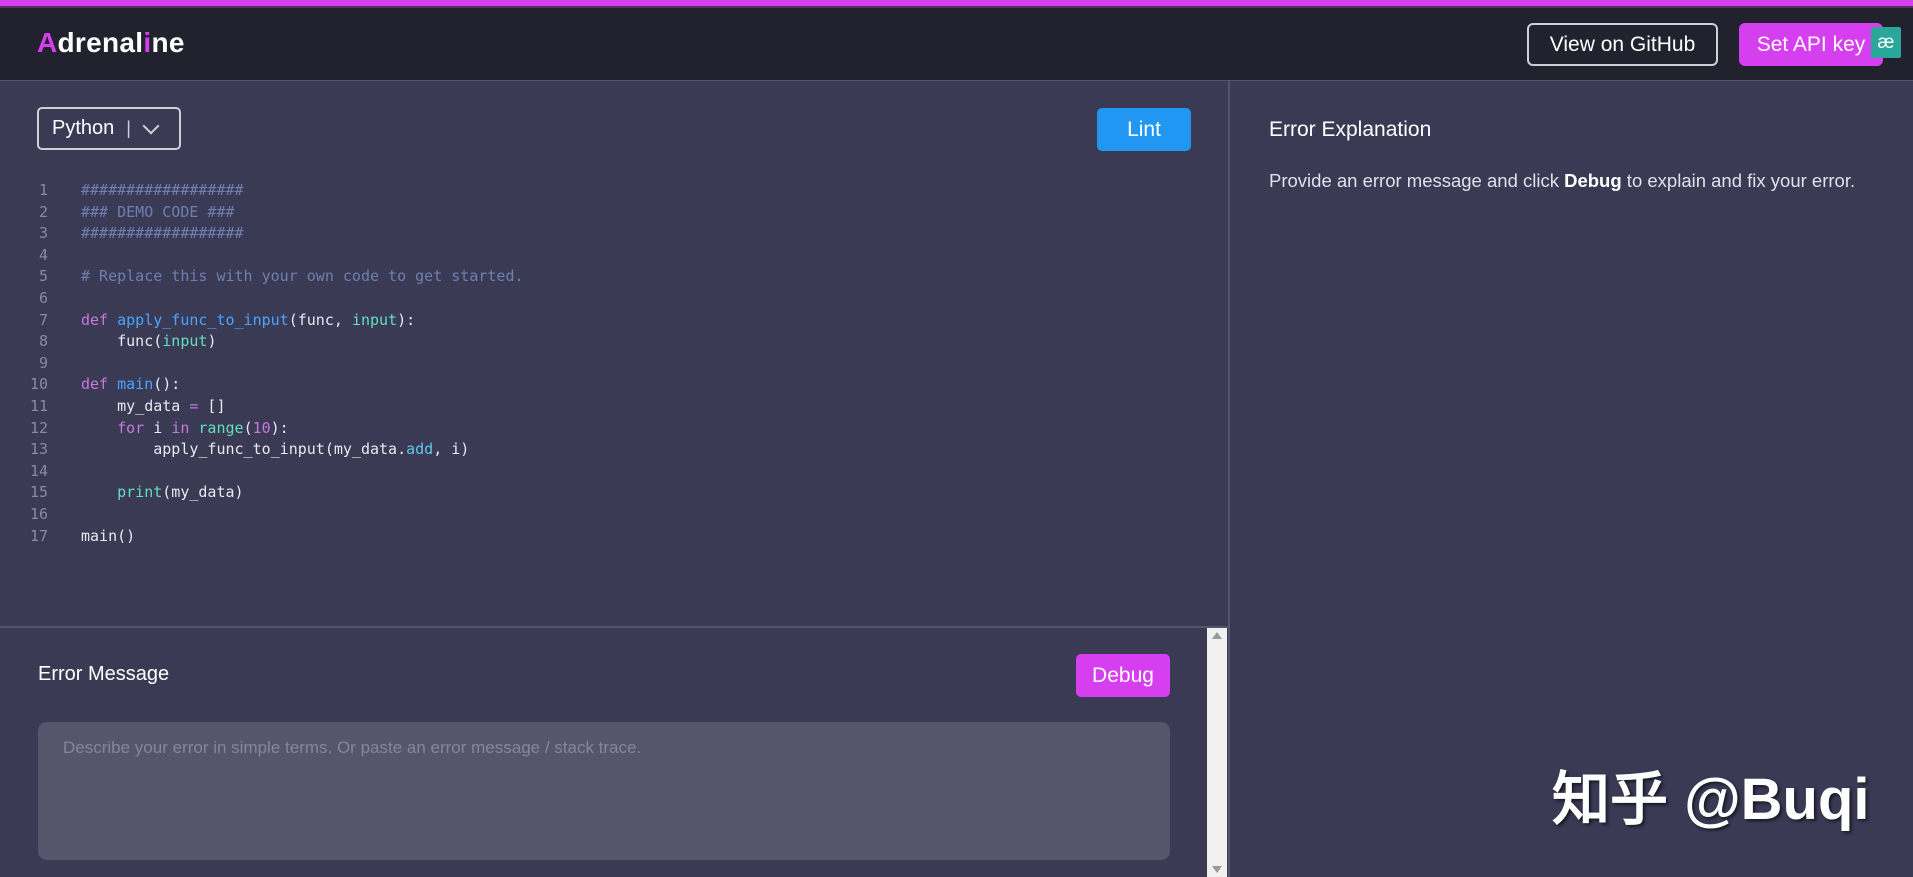 Image resolution: width=1913 pixels, height=877 pixels. Describe the element at coordinates (38, 492) in the screenshot. I see `line-number: 15` at that location.